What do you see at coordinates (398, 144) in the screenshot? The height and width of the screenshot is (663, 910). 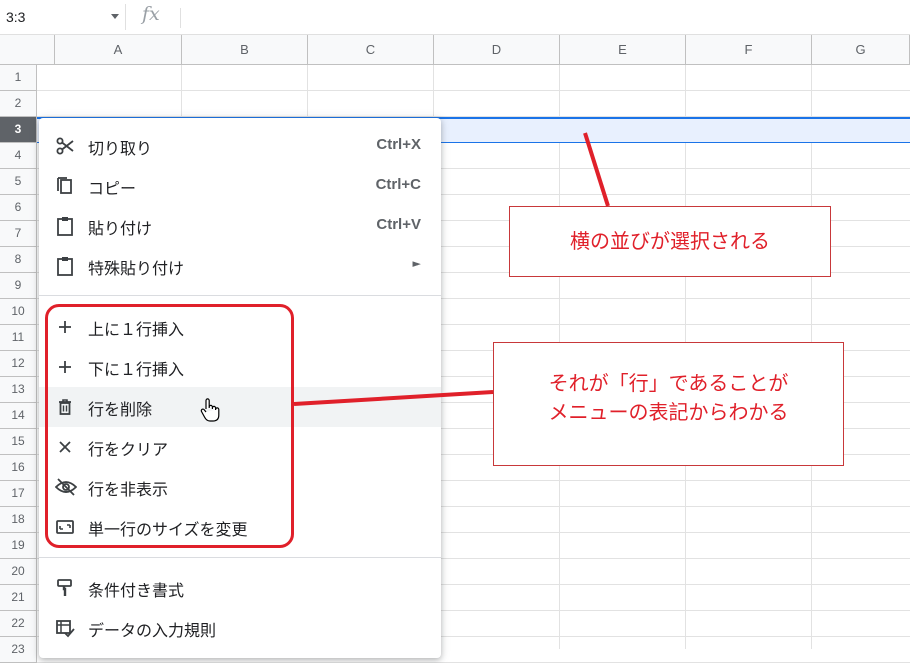 I see `shortcut-label: Ctrl+X` at bounding box center [398, 144].